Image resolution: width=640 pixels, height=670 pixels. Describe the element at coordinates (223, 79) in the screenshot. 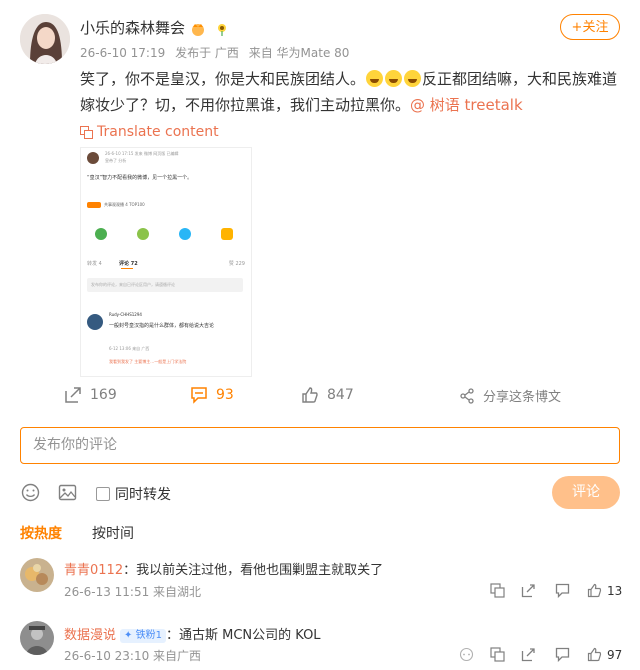

I see `post-text-a: 笑了，你不是皇汉，你是大和民族团结人。` at that location.